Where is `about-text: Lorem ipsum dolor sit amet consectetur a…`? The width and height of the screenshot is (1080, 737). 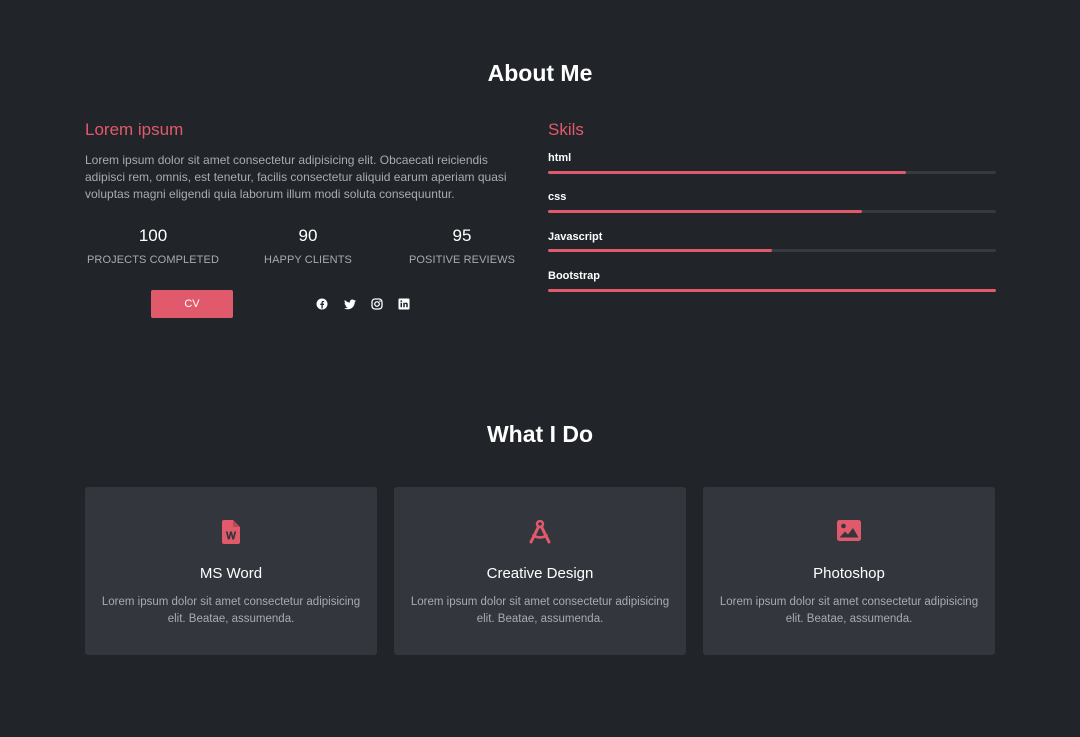 about-text: Lorem ipsum dolor sit amet consectetur a… is located at coordinates (296, 177).